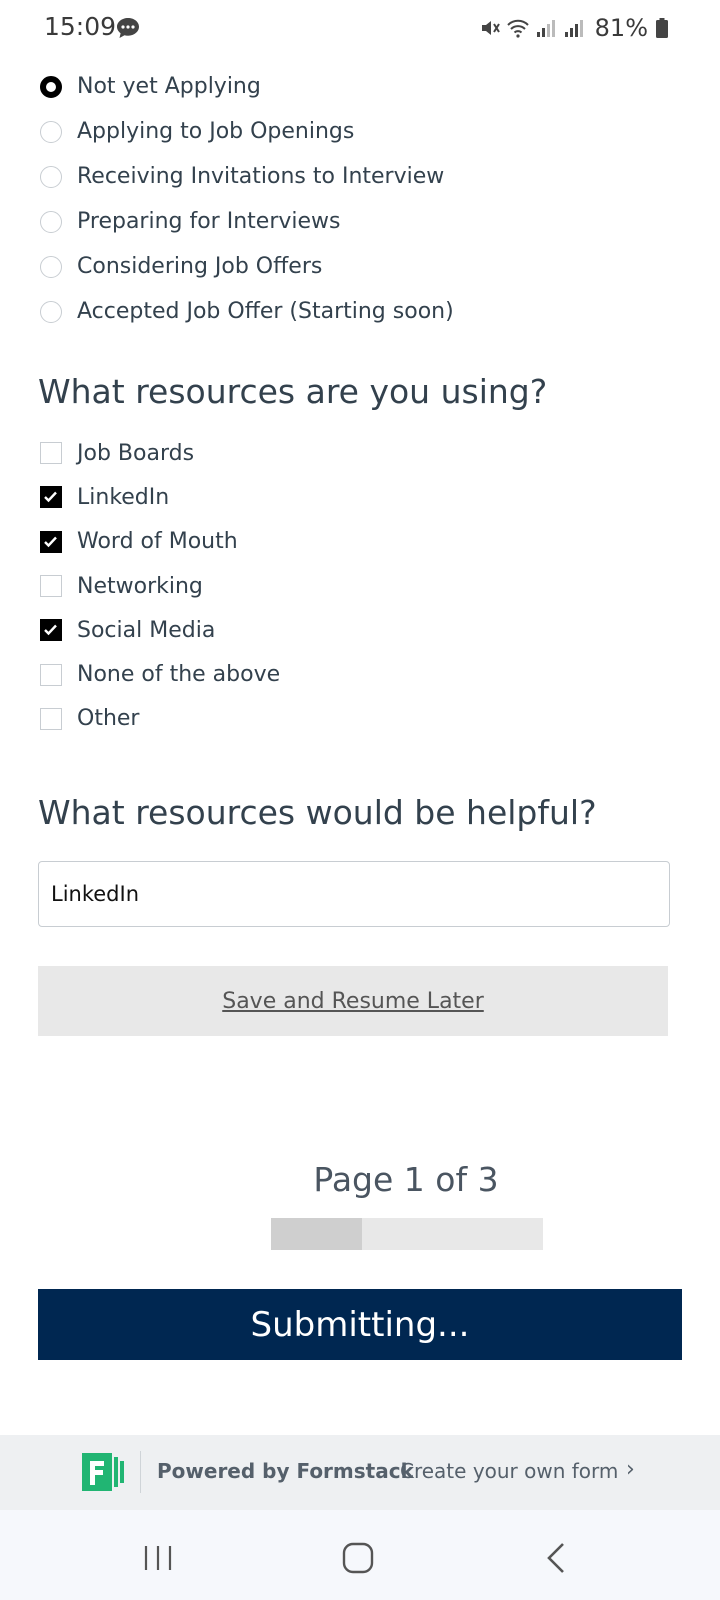 The width and height of the screenshot is (720, 1600). I want to click on checkbox-label: Word of Mouth, so click(157, 542).